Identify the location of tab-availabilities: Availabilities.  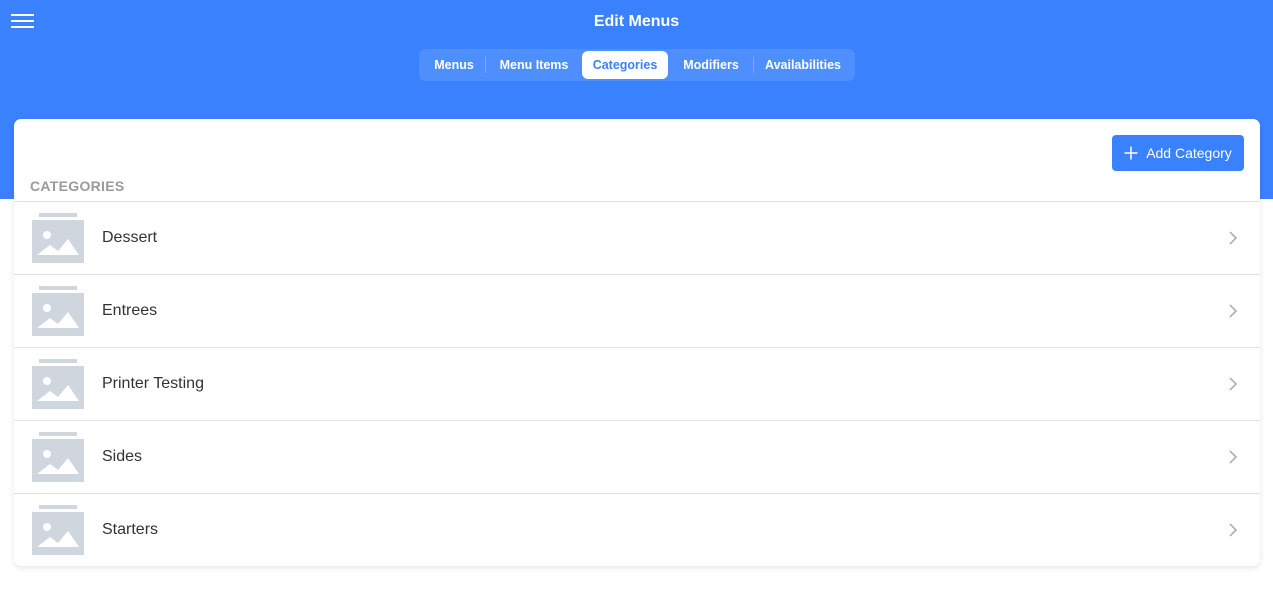
(803, 65).